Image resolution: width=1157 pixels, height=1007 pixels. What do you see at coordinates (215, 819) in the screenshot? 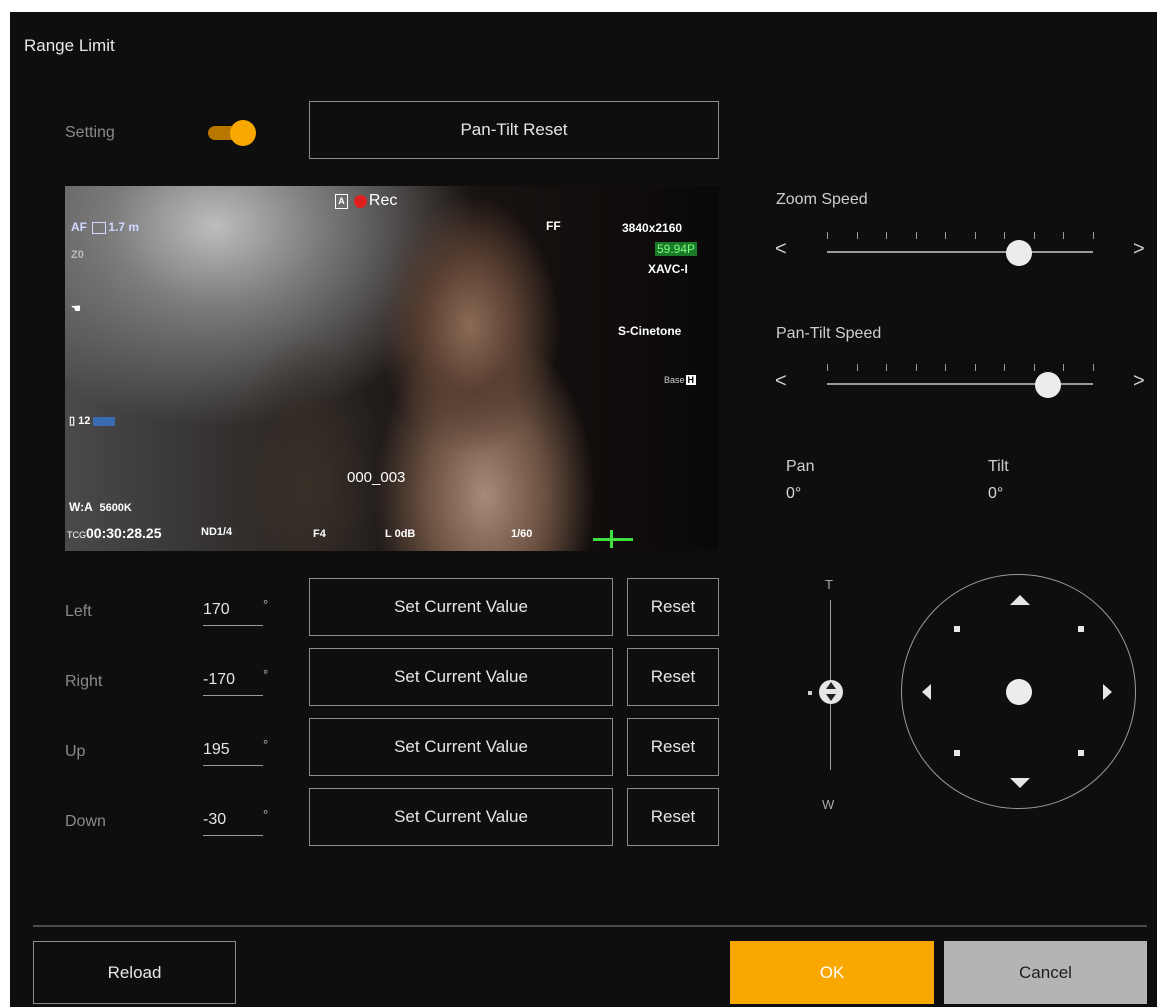
I see `down-limit-value: -30` at bounding box center [215, 819].